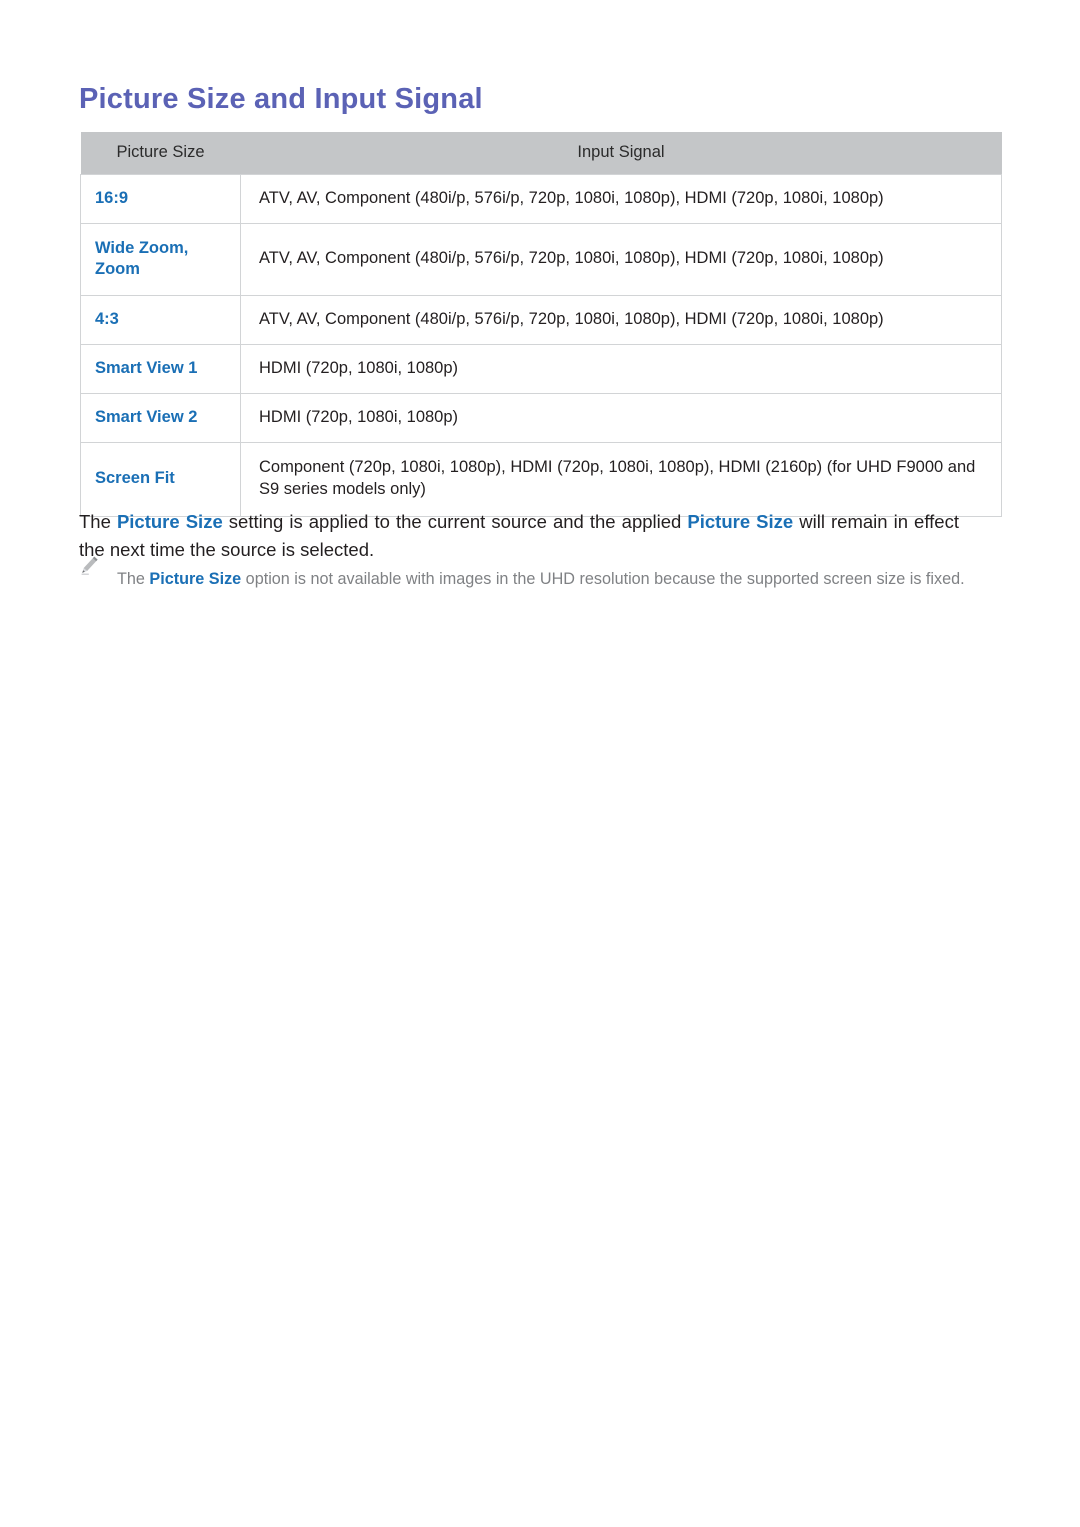 The height and width of the screenshot is (1527, 1080). I want to click on cell-picture-size: 16:9, so click(160, 199).